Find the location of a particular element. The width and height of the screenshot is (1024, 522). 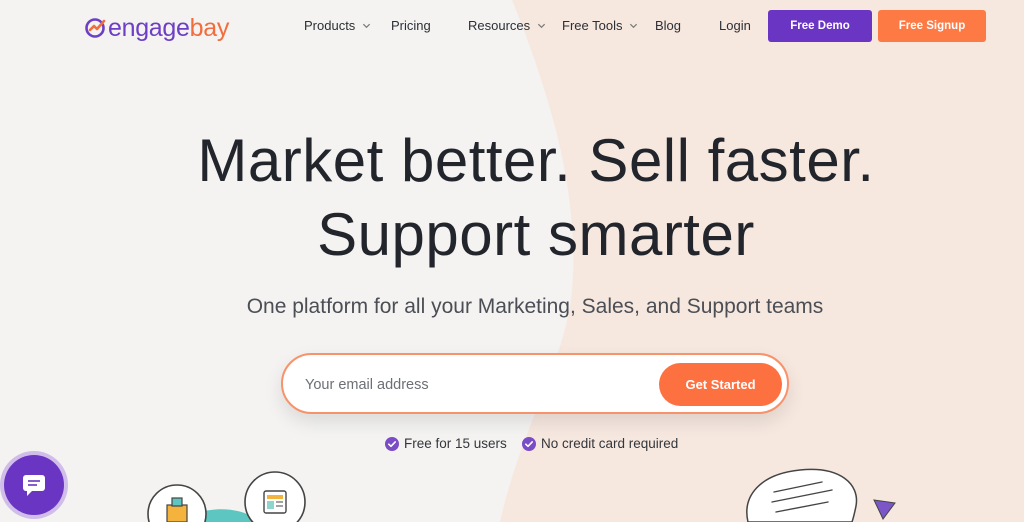

logo-mark-icon is located at coordinates (95, 28).